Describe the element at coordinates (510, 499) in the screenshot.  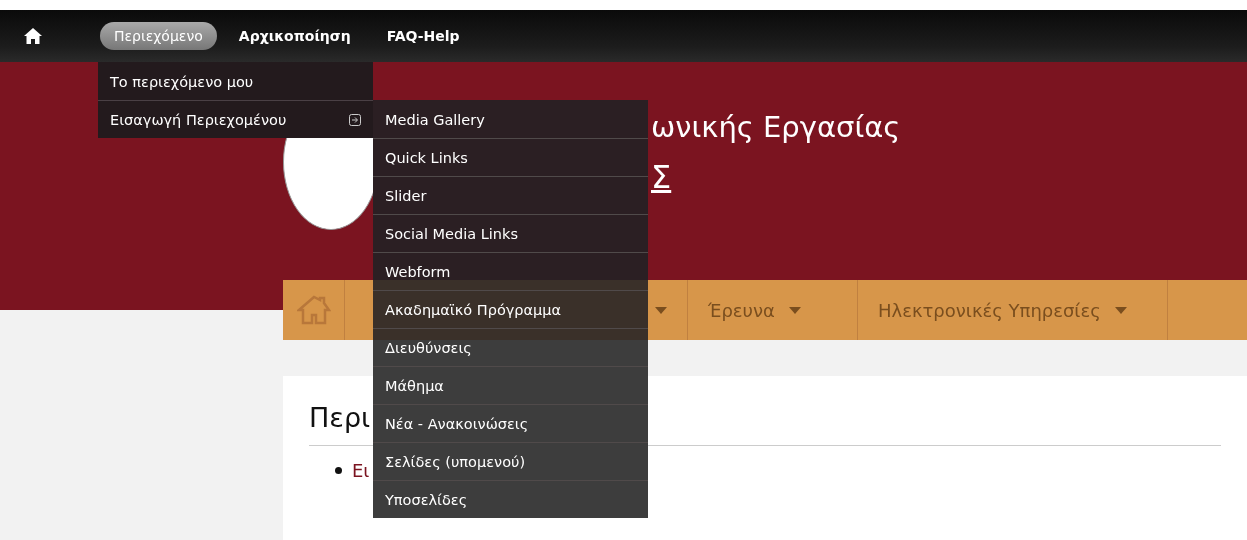
I see `submenu-item: Υποσελίδες` at that location.